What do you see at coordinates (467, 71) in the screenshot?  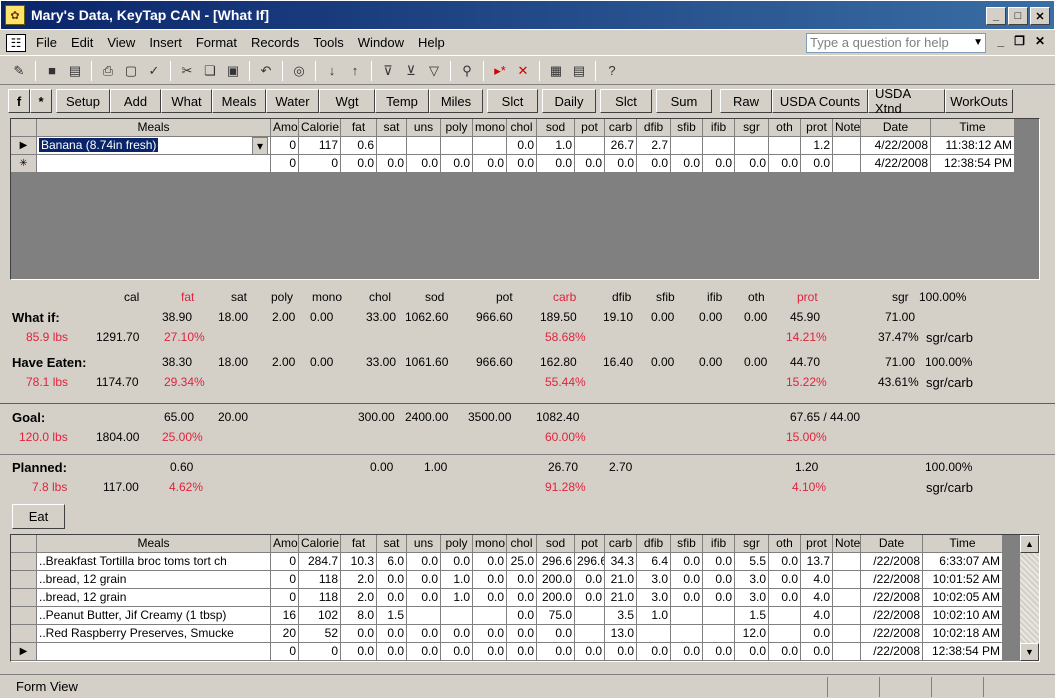 I see `find-icon: ⚲` at bounding box center [467, 71].